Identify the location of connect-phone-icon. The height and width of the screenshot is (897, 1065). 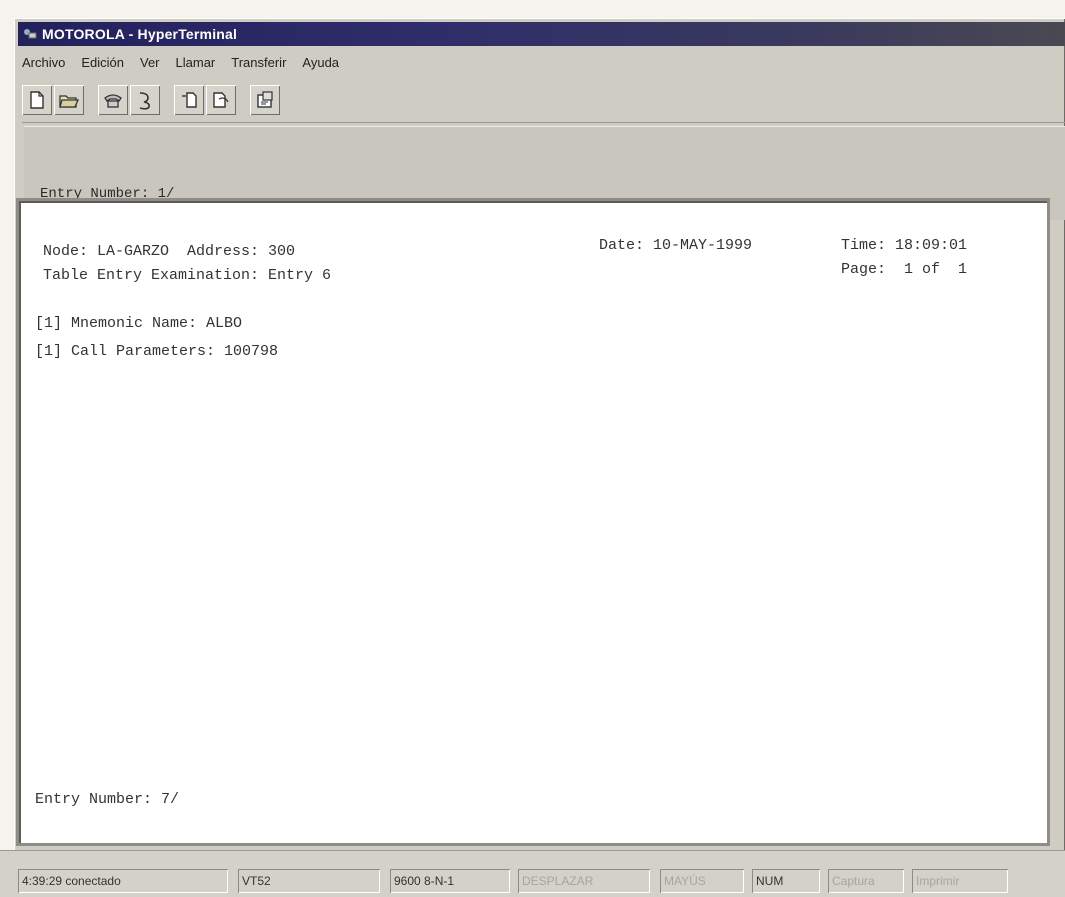
(113, 101).